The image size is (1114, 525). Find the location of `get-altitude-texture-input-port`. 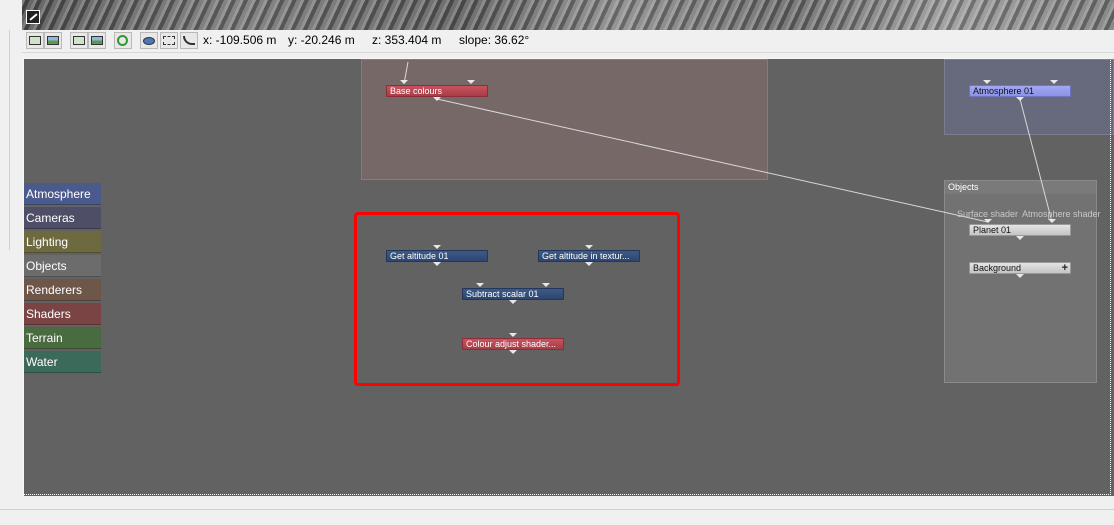

get-altitude-texture-input-port is located at coordinates (589, 247).